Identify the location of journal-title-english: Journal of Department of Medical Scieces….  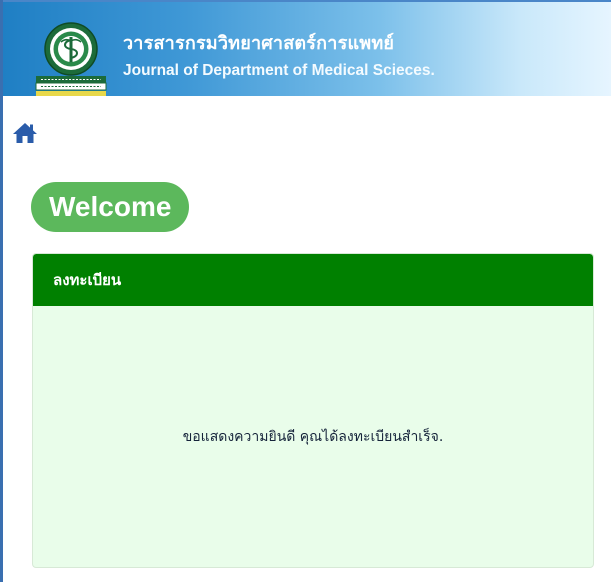
(279, 70).